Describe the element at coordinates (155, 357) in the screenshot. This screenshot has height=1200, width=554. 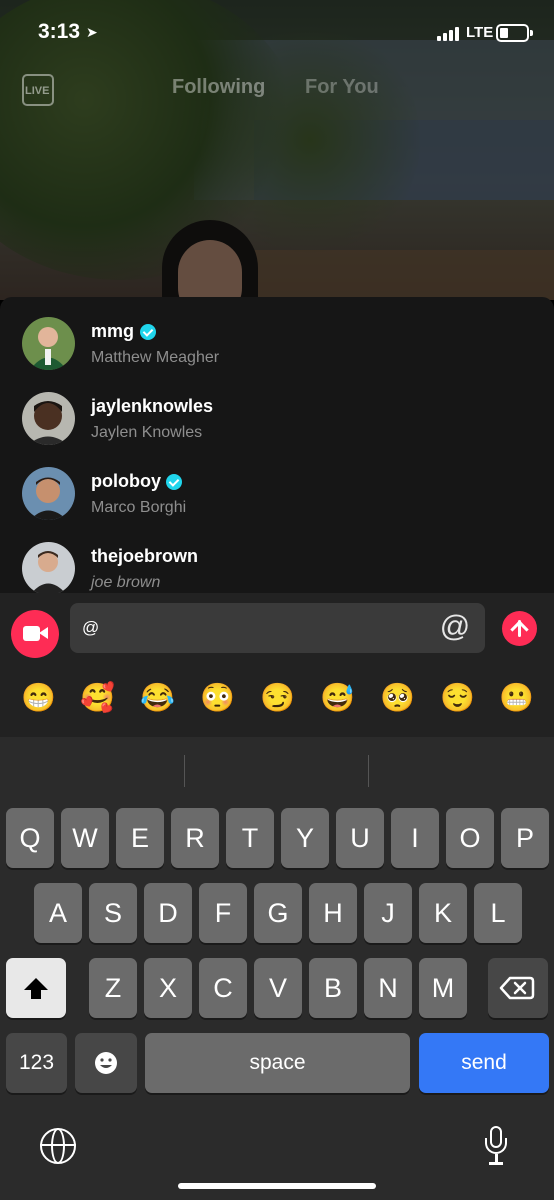
I see `suggestion-name: Matthew Meagher` at that location.